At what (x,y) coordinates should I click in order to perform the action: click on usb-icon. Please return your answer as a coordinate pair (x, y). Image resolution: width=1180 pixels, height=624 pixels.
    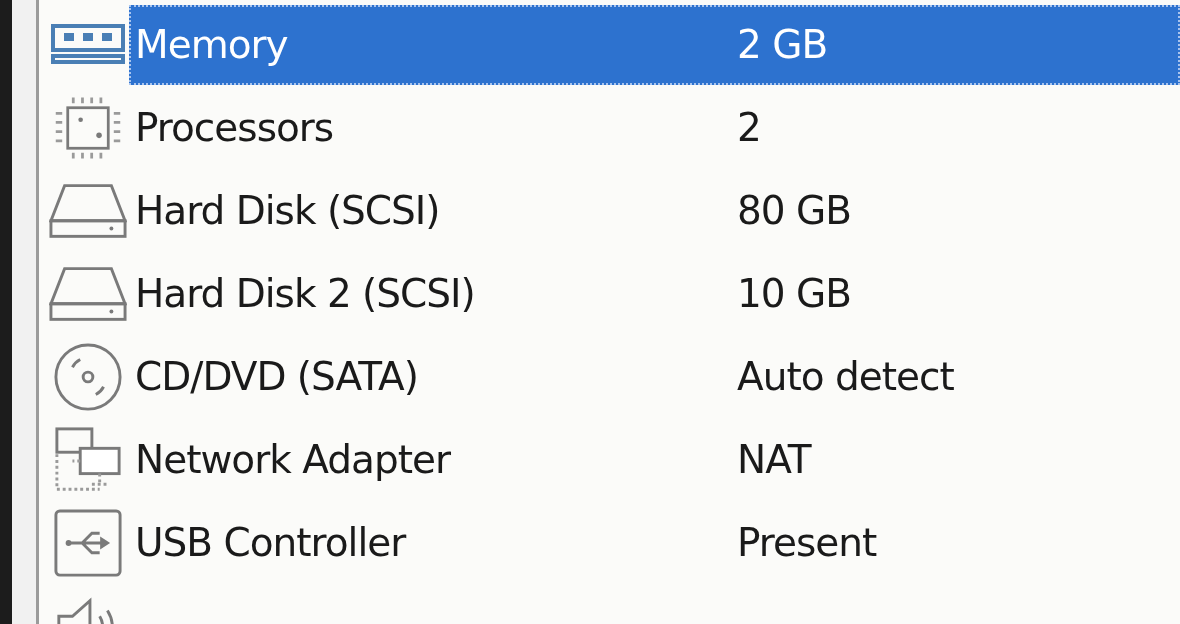
    Looking at the image, I should click on (88, 542).